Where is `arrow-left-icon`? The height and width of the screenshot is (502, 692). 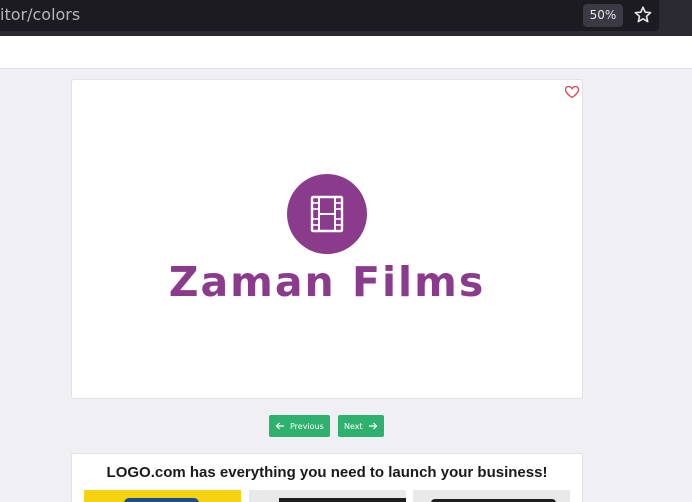 arrow-left-icon is located at coordinates (279, 426).